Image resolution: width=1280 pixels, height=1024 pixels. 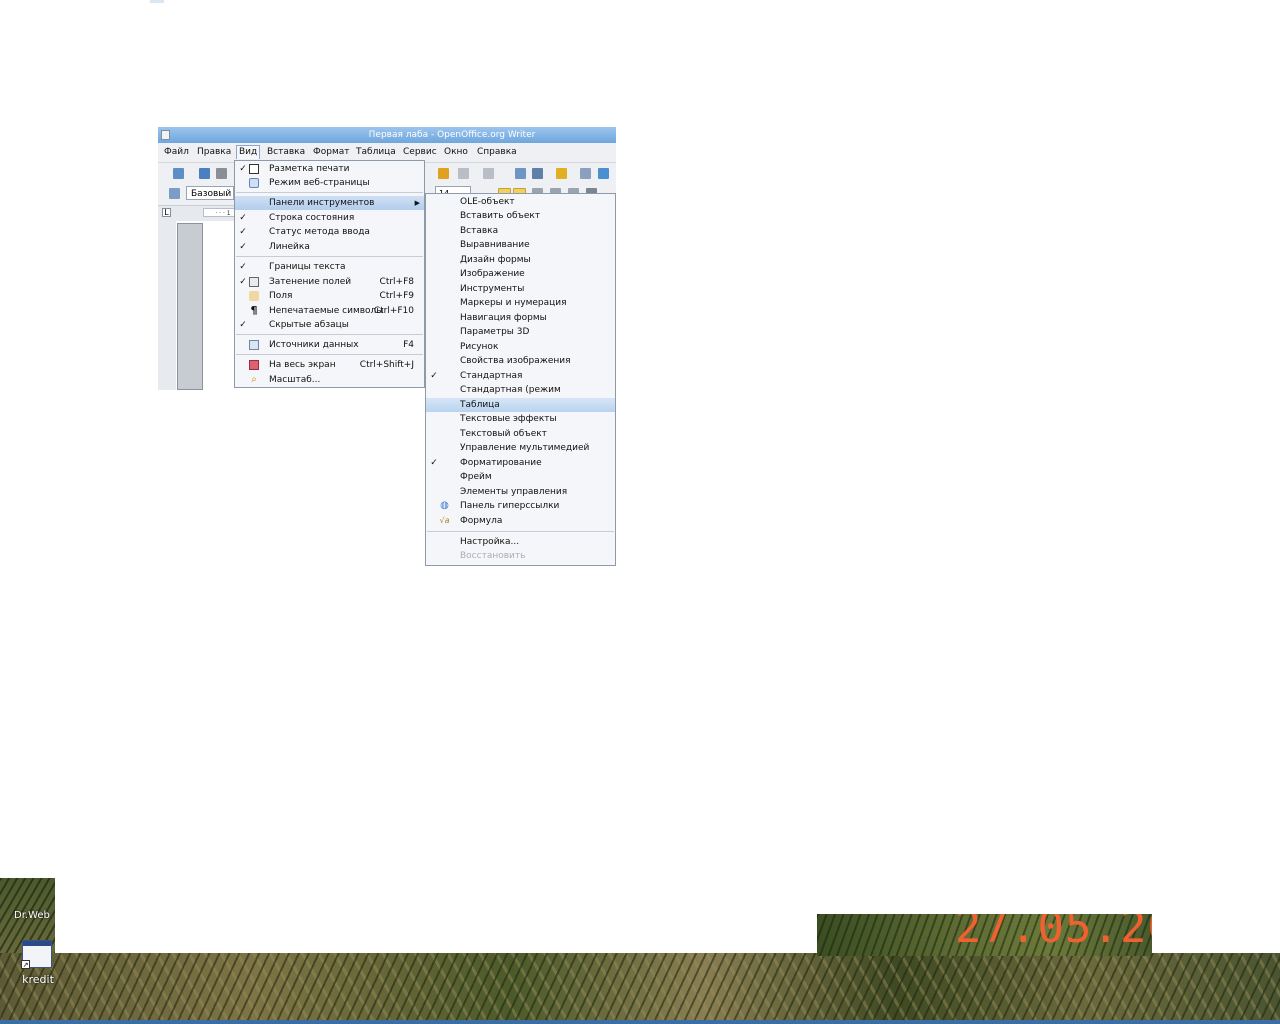 I want to click on new-document-icon, so click(x=178, y=173).